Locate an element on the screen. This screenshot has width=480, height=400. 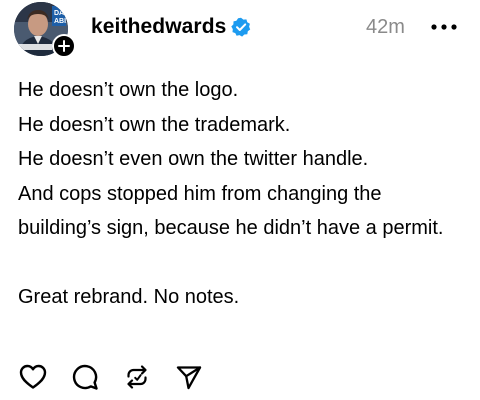
post-timestamp: 42m is located at coordinates (385, 27).